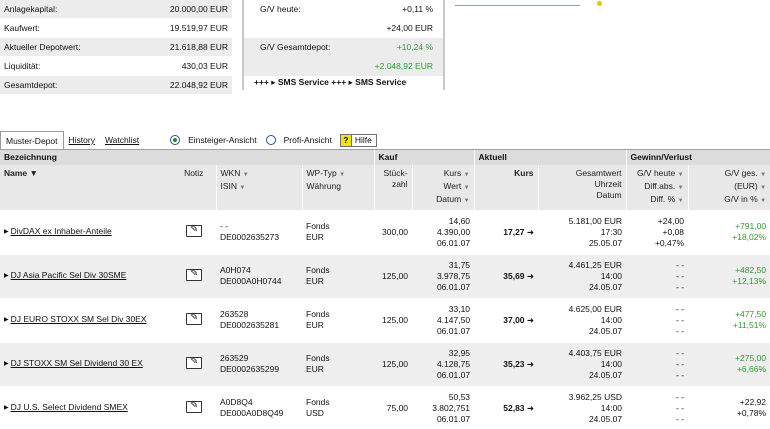  I want to click on radio-selected-icon, so click(175, 140).